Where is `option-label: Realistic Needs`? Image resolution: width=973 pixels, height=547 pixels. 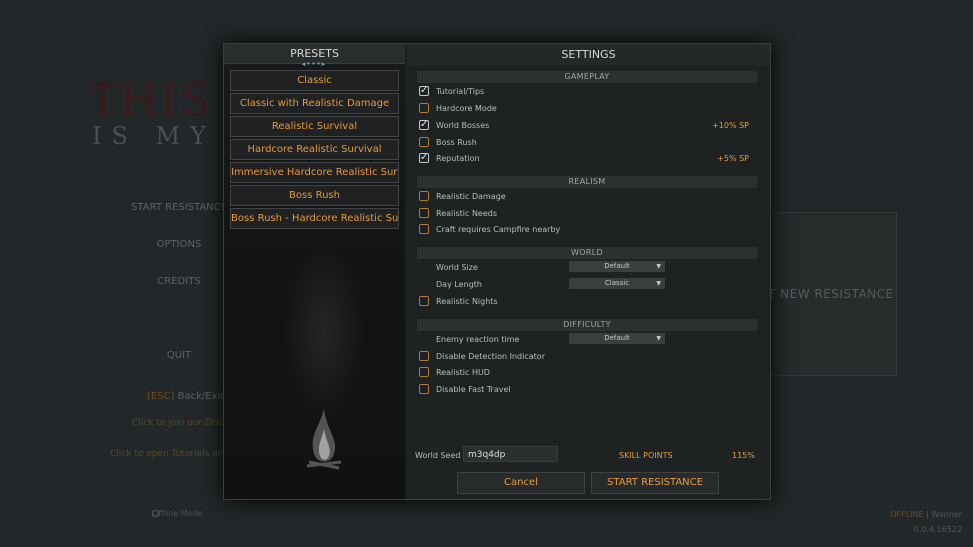 option-label: Realistic Needs is located at coordinates (467, 213).